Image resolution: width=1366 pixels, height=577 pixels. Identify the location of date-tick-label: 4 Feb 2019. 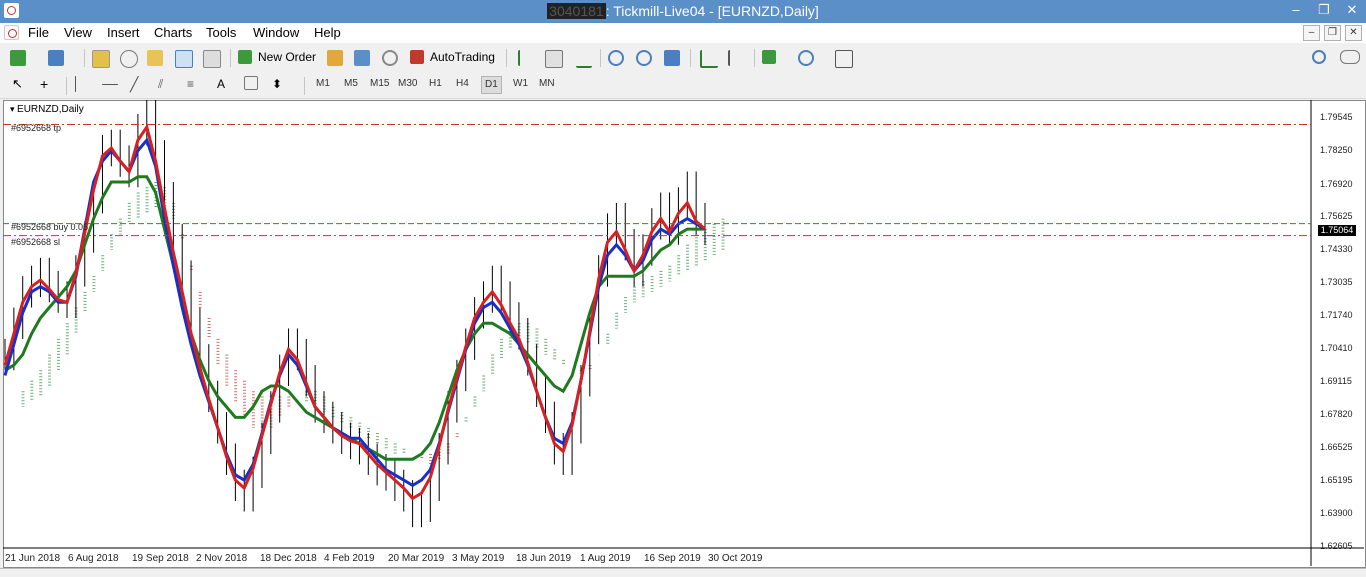
(349, 558).